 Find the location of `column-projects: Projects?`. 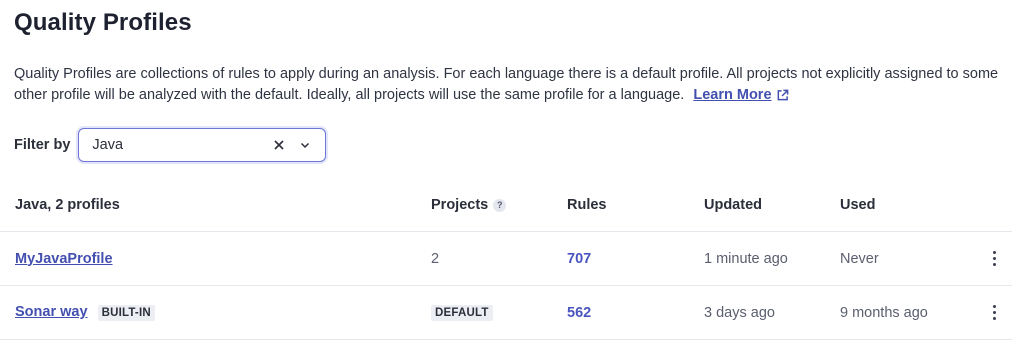

column-projects: Projects? is located at coordinates (469, 205).